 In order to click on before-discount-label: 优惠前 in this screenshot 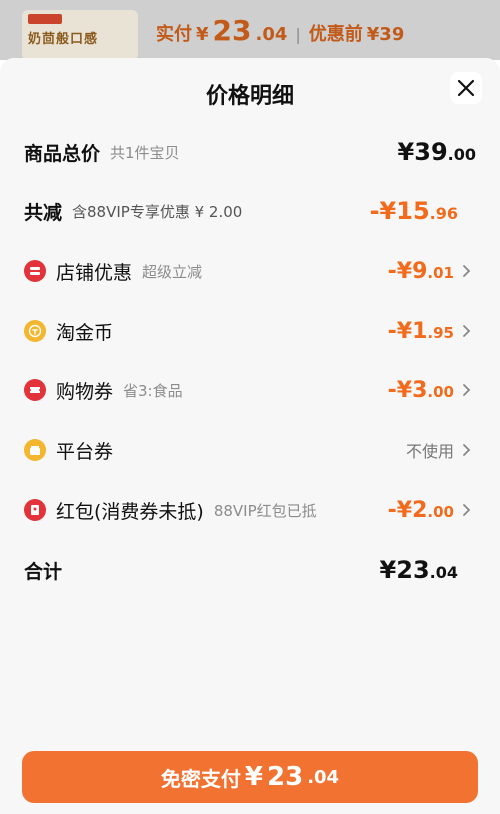, I will do `click(335, 34)`.